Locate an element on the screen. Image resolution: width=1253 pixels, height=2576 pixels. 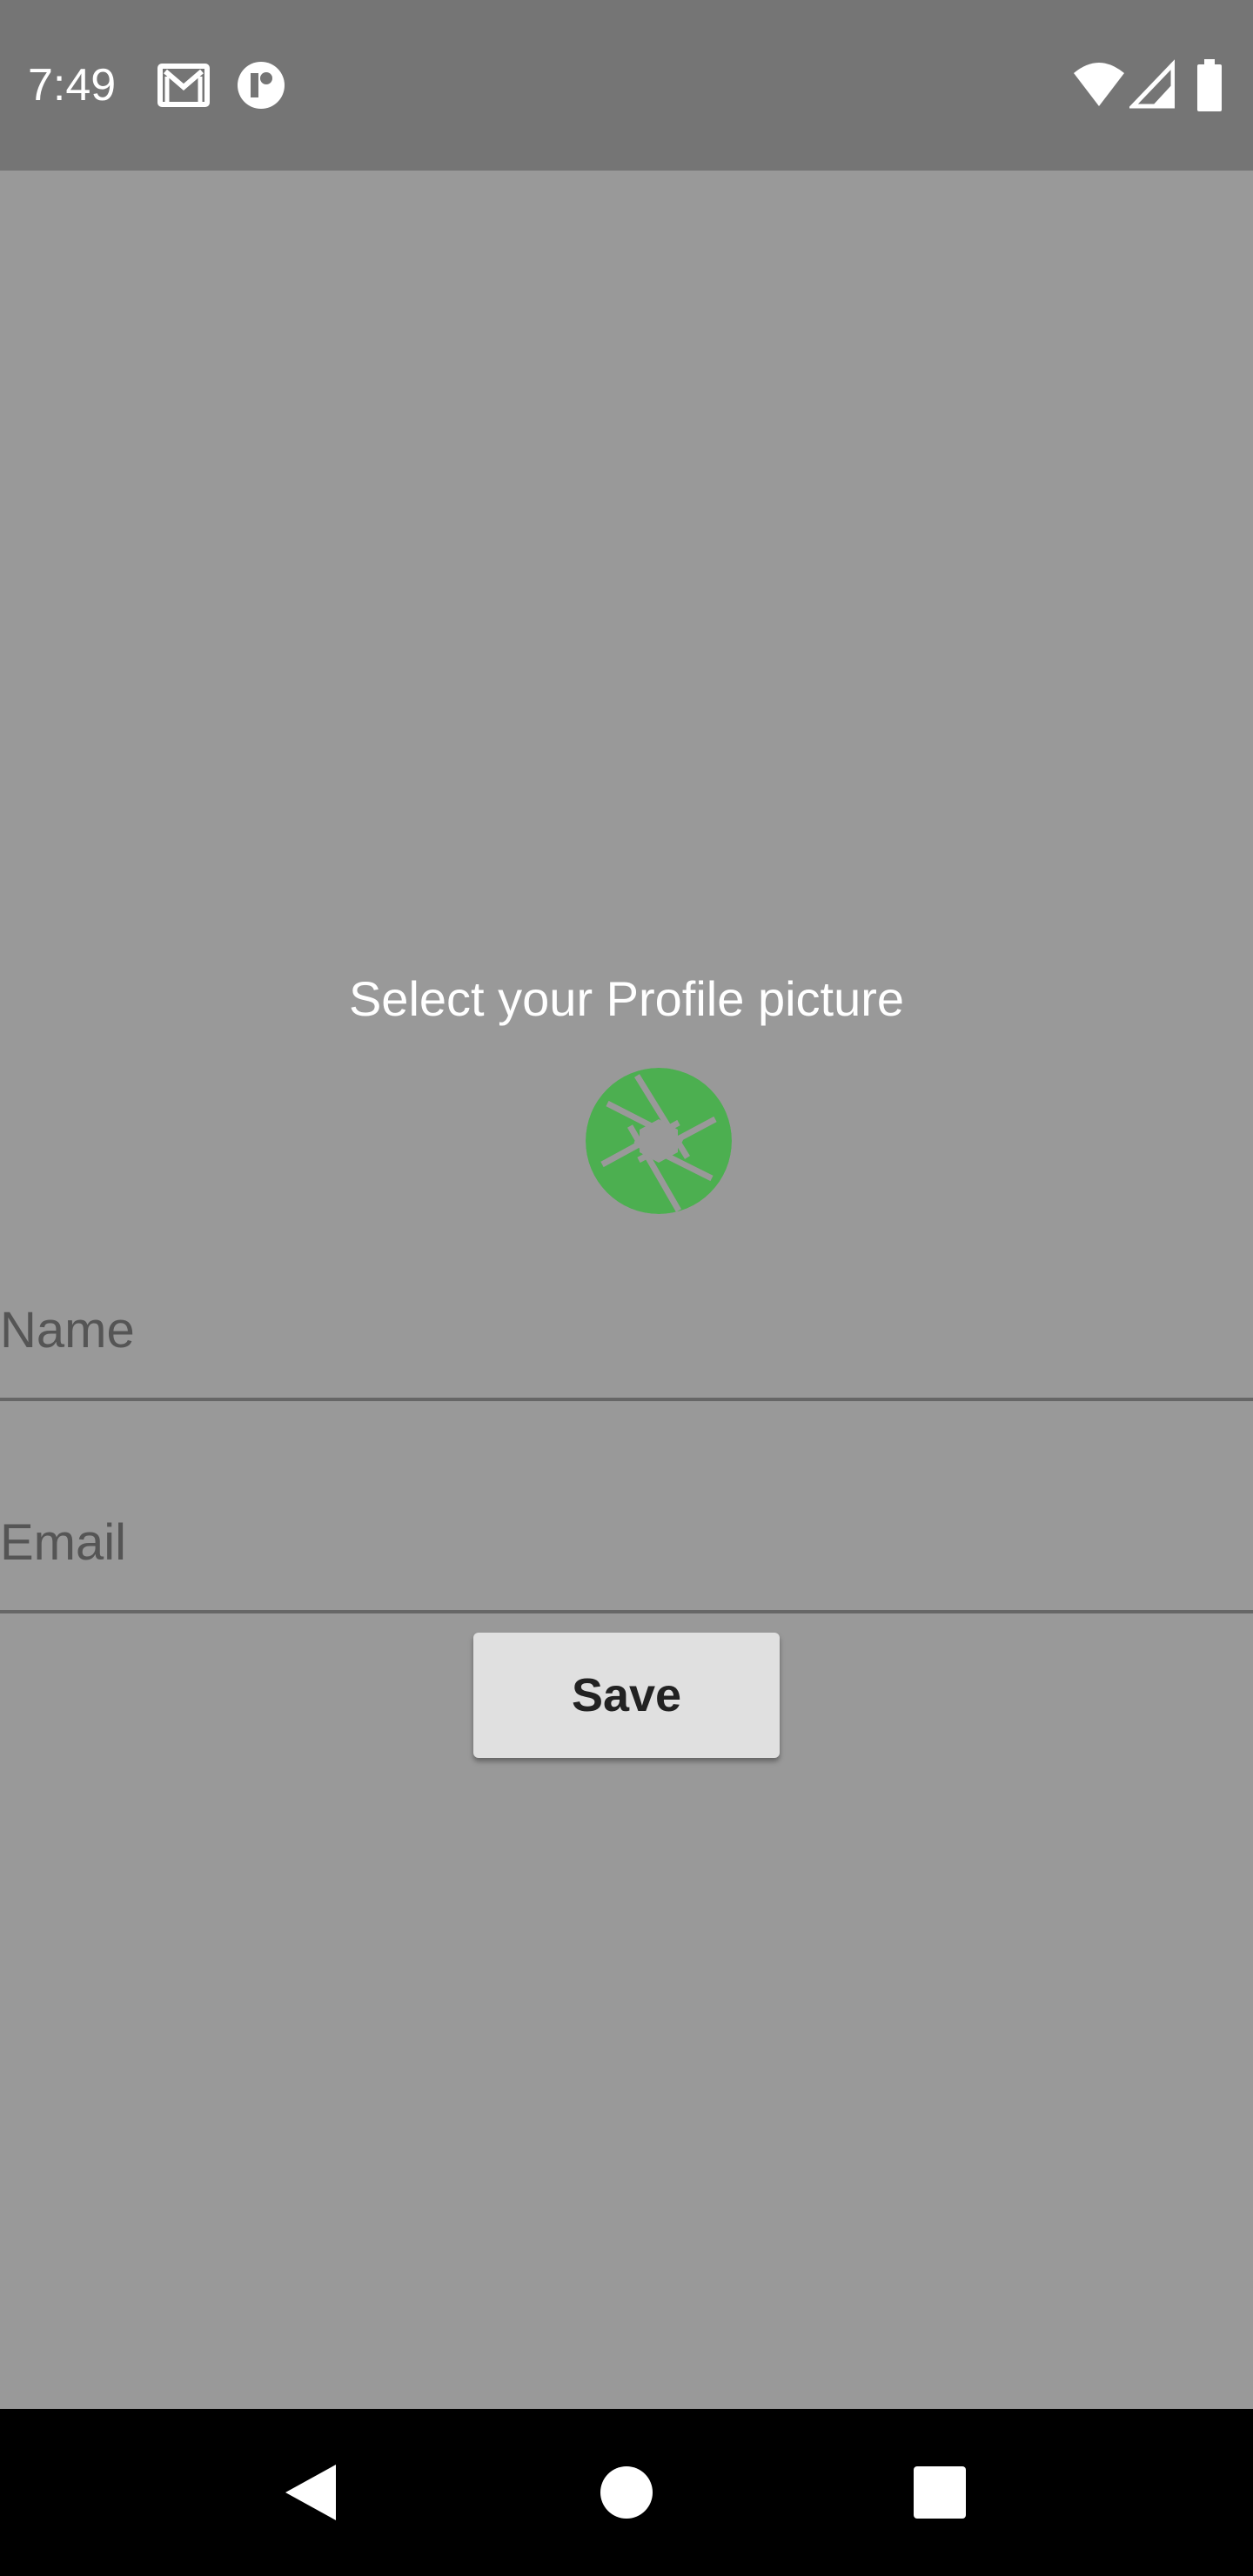
camera-shutter-icon is located at coordinates (659, 1141).